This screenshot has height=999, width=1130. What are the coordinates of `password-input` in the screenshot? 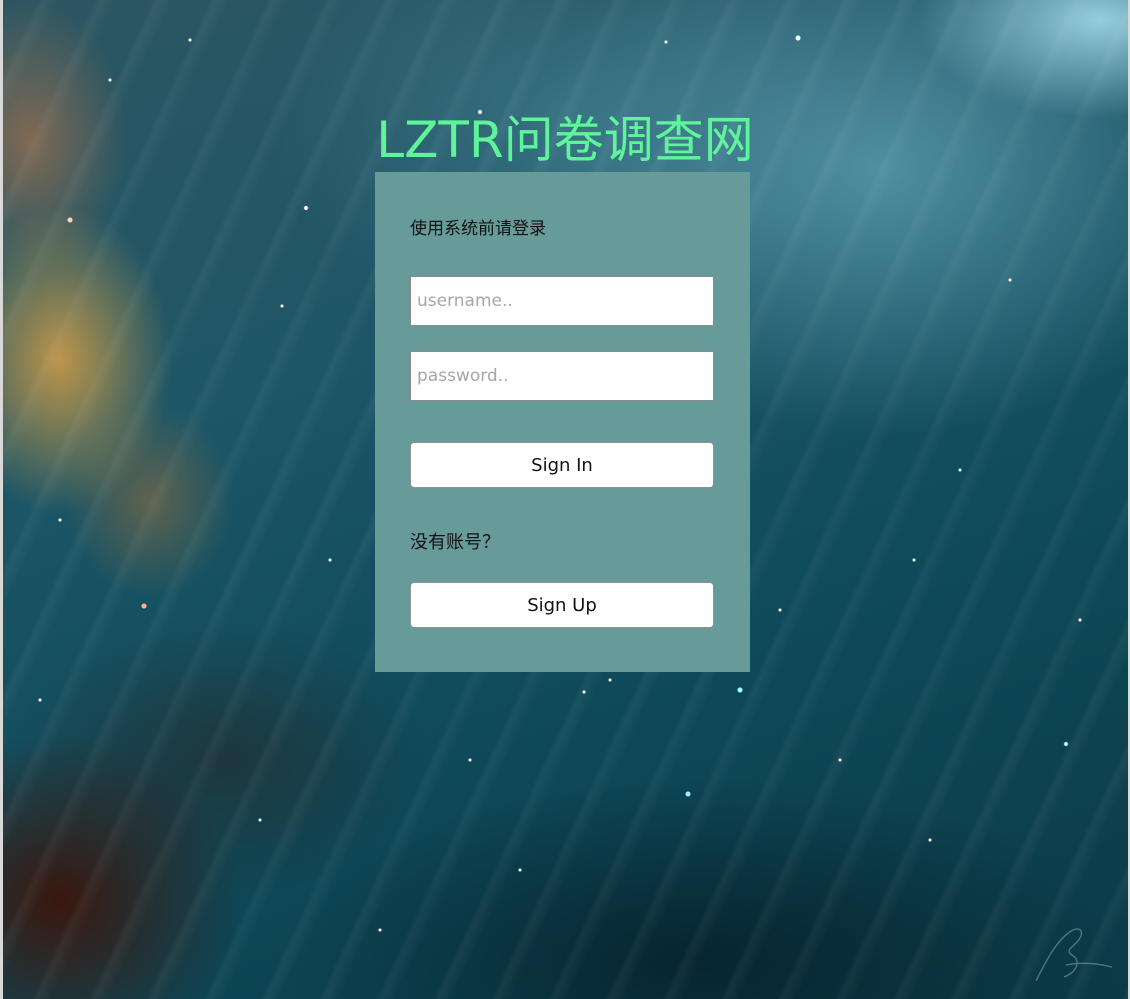 It's located at (562, 376).